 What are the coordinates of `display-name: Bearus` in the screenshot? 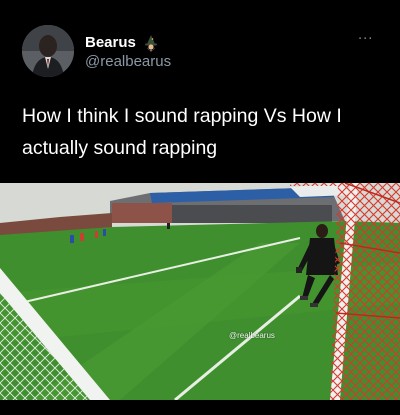 It's located at (110, 42).